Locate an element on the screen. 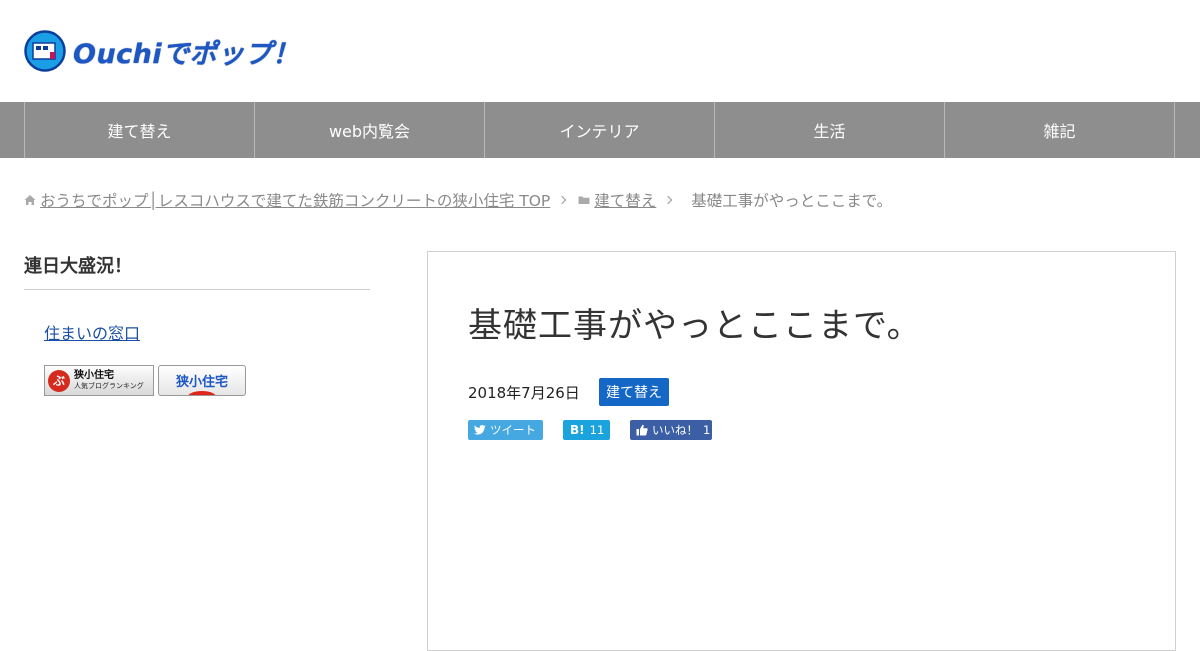 The width and height of the screenshot is (1200, 651). breadcrumb-home-link: おうちでポップ│レスコハウスで建てた鉄筋コンクリートの狭小住宅 TOP is located at coordinates (295, 200).